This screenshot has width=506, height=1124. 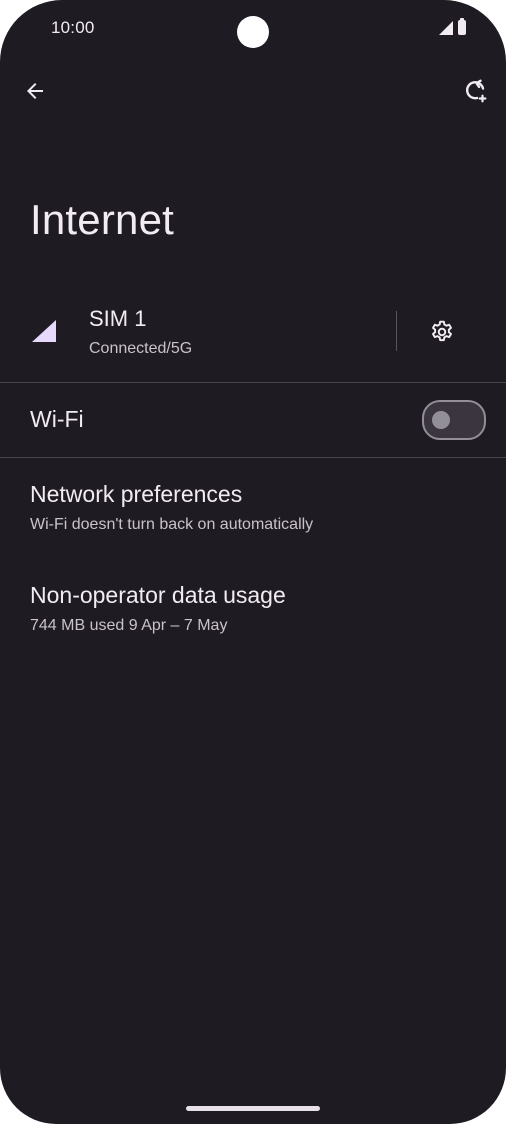 I want to click on sim-title: SIM 1, so click(x=118, y=318).